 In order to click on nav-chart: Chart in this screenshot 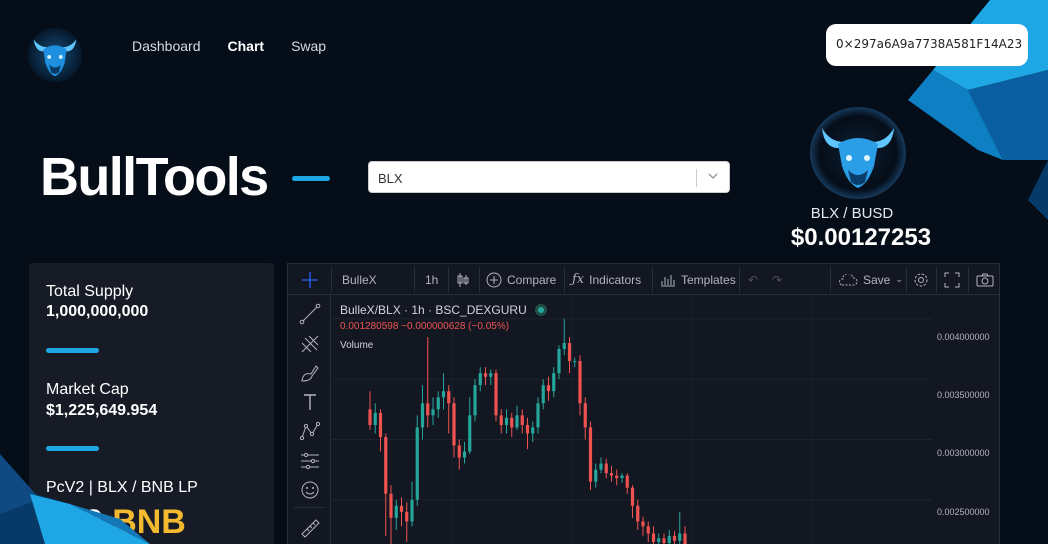, I will do `click(246, 46)`.